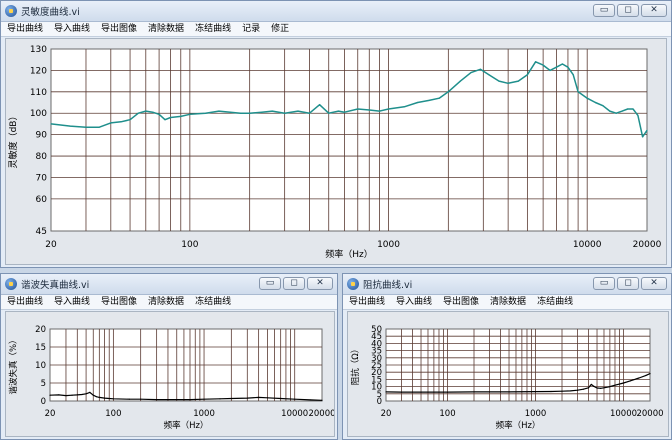 The height and width of the screenshot is (440, 672). I want to click on y-tick-label: 130, so click(38, 50).